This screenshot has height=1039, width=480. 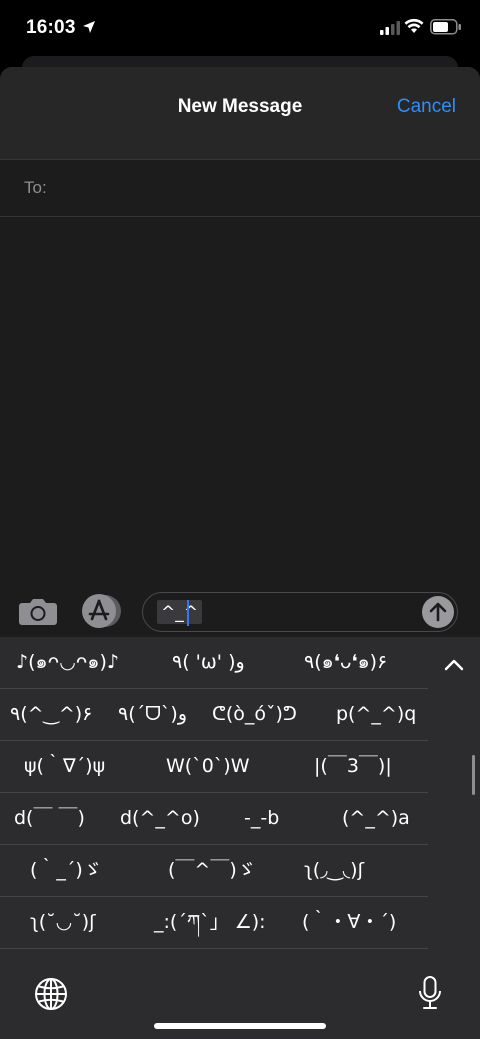 I want to click on message-text: ^_^, so click(x=179, y=612).